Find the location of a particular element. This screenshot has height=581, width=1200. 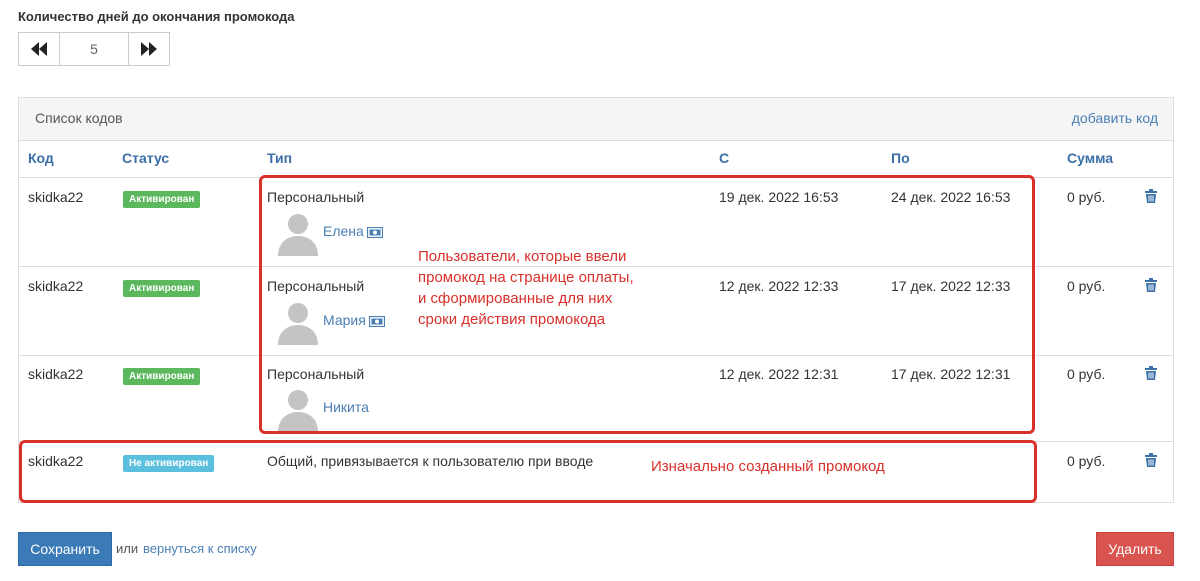

original-code-annotation: Изначально созданный промокод is located at coordinates (768, 466).